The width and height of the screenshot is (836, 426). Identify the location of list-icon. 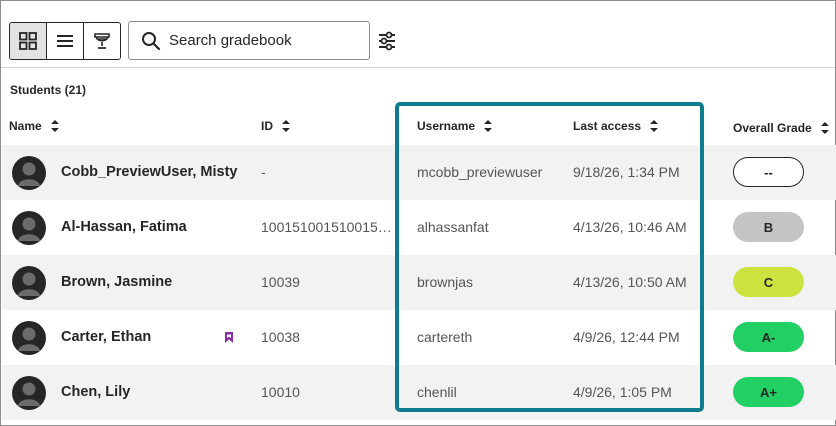
(65, 41).